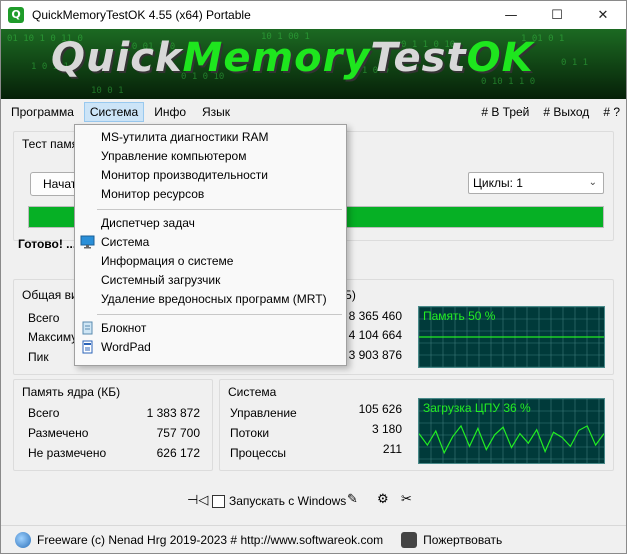  I want to click on app-icon: Q, so click(16, 15).